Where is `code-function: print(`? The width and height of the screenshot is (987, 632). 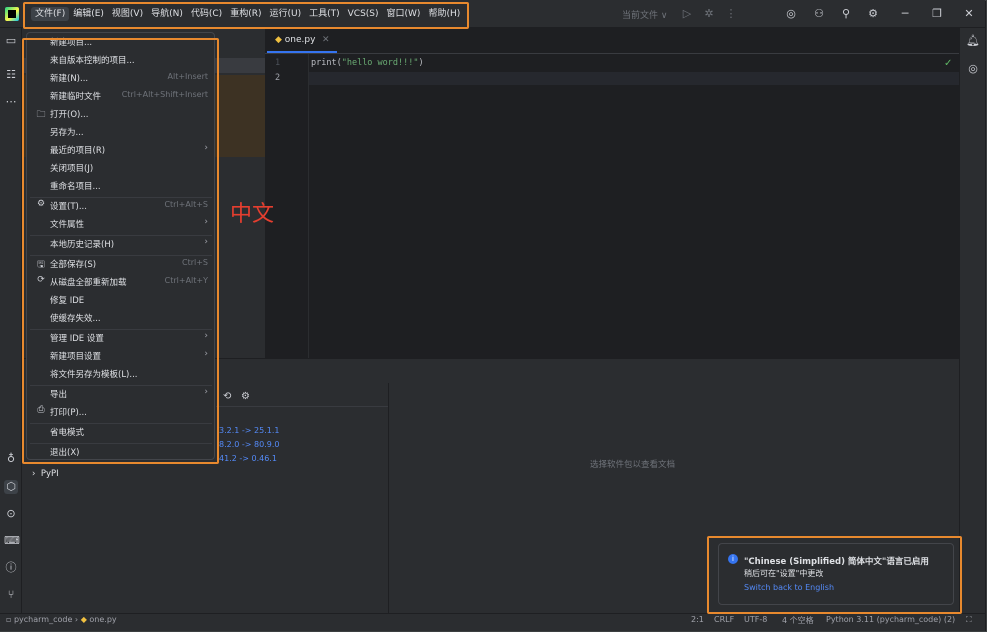
code-function: print( is located at coordinates (326, 63).